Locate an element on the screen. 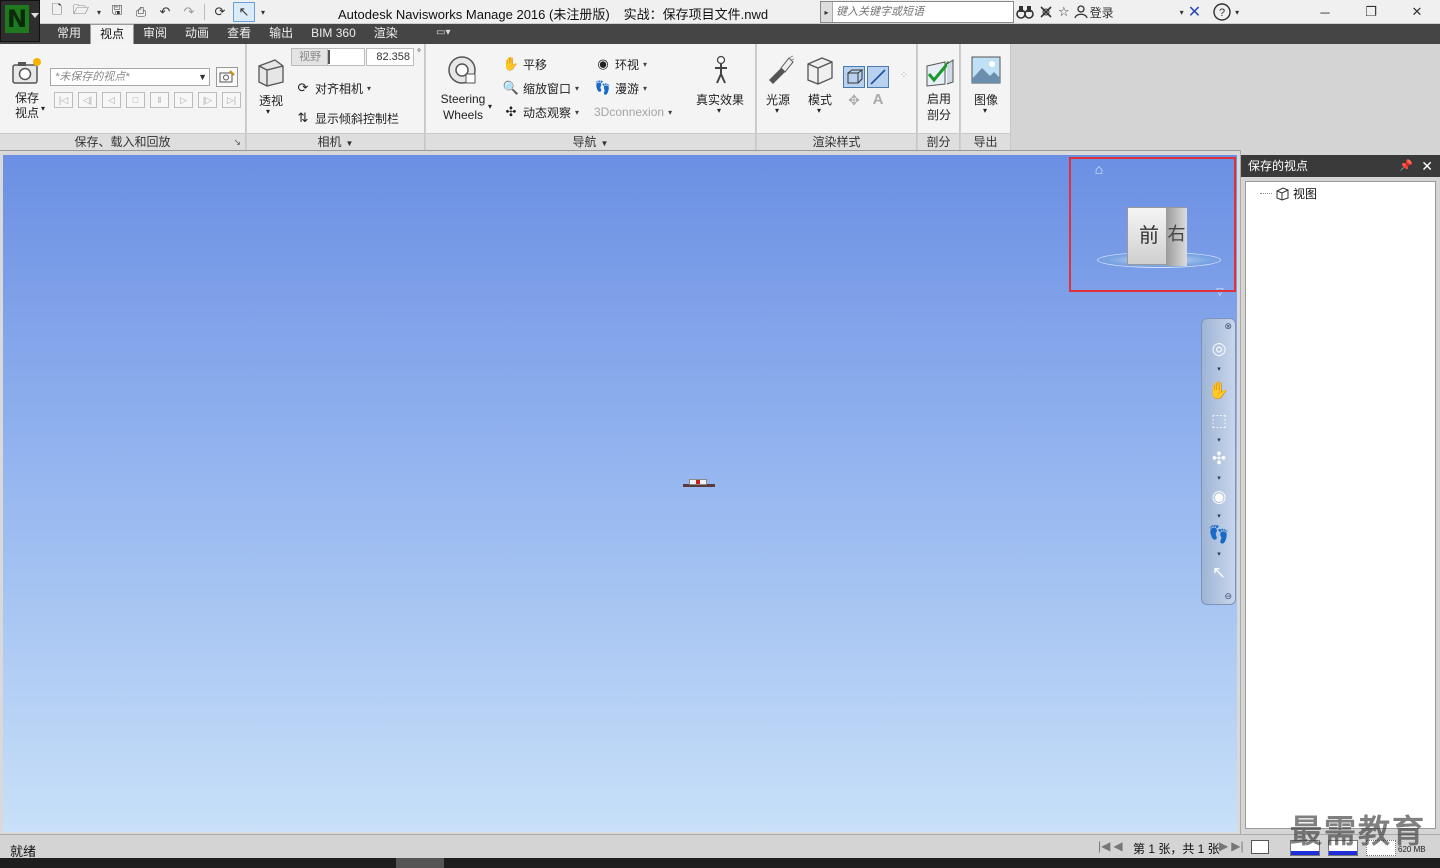  login-dropdown-icon: ▾ is located at coordinates (1182, 12).